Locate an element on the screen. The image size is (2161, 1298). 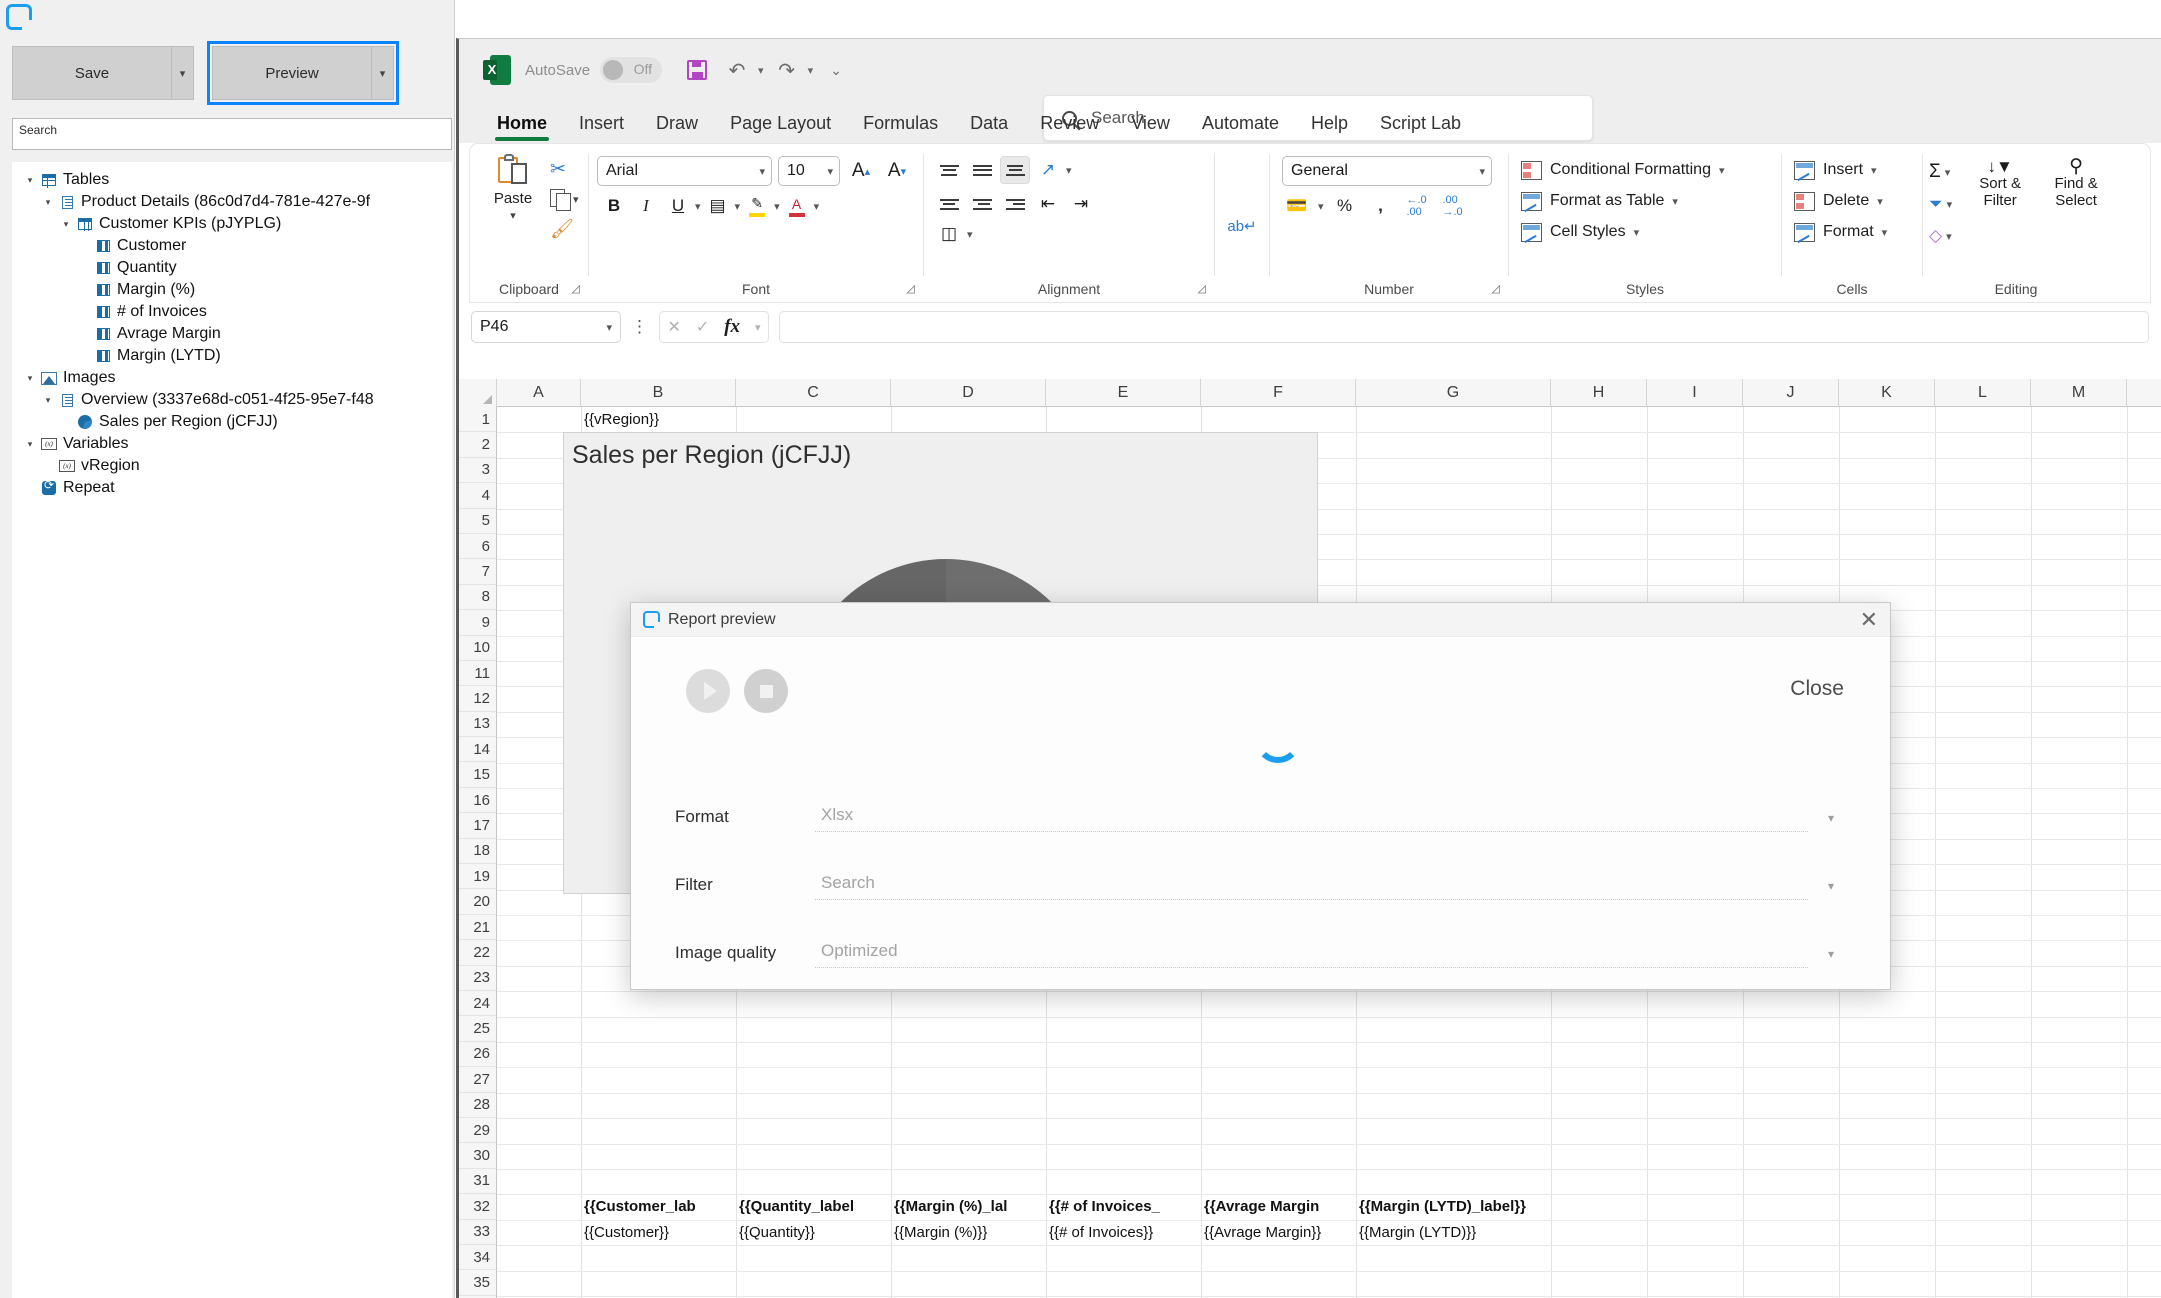
tree-item-overview: ▾ Overview (3337e68d-c051-4f25-95e7-f48 is located at coordinates (232, 400).